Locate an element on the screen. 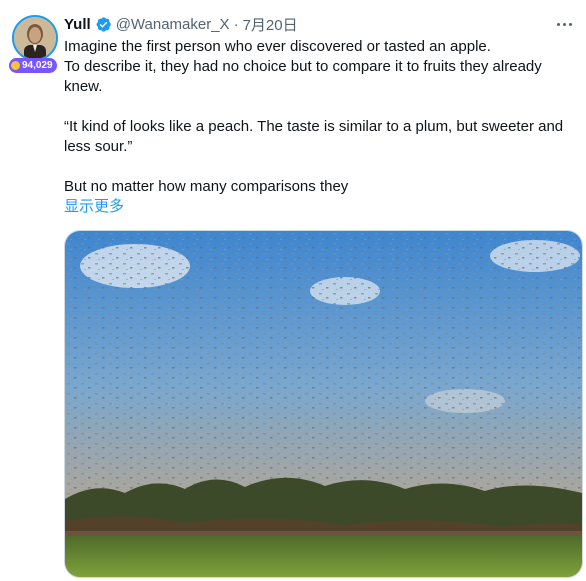  tweet-header: Yull @Wanamaker_X · 7月20日 is located at coordinates (181, 24).